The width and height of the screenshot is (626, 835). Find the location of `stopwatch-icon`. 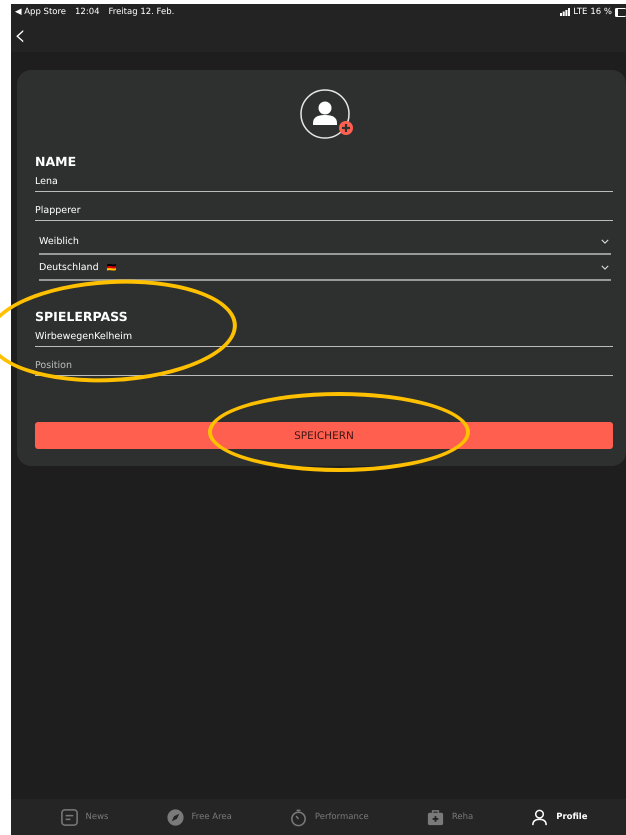

stopwatch-icon is located at coordinates (298, 817).